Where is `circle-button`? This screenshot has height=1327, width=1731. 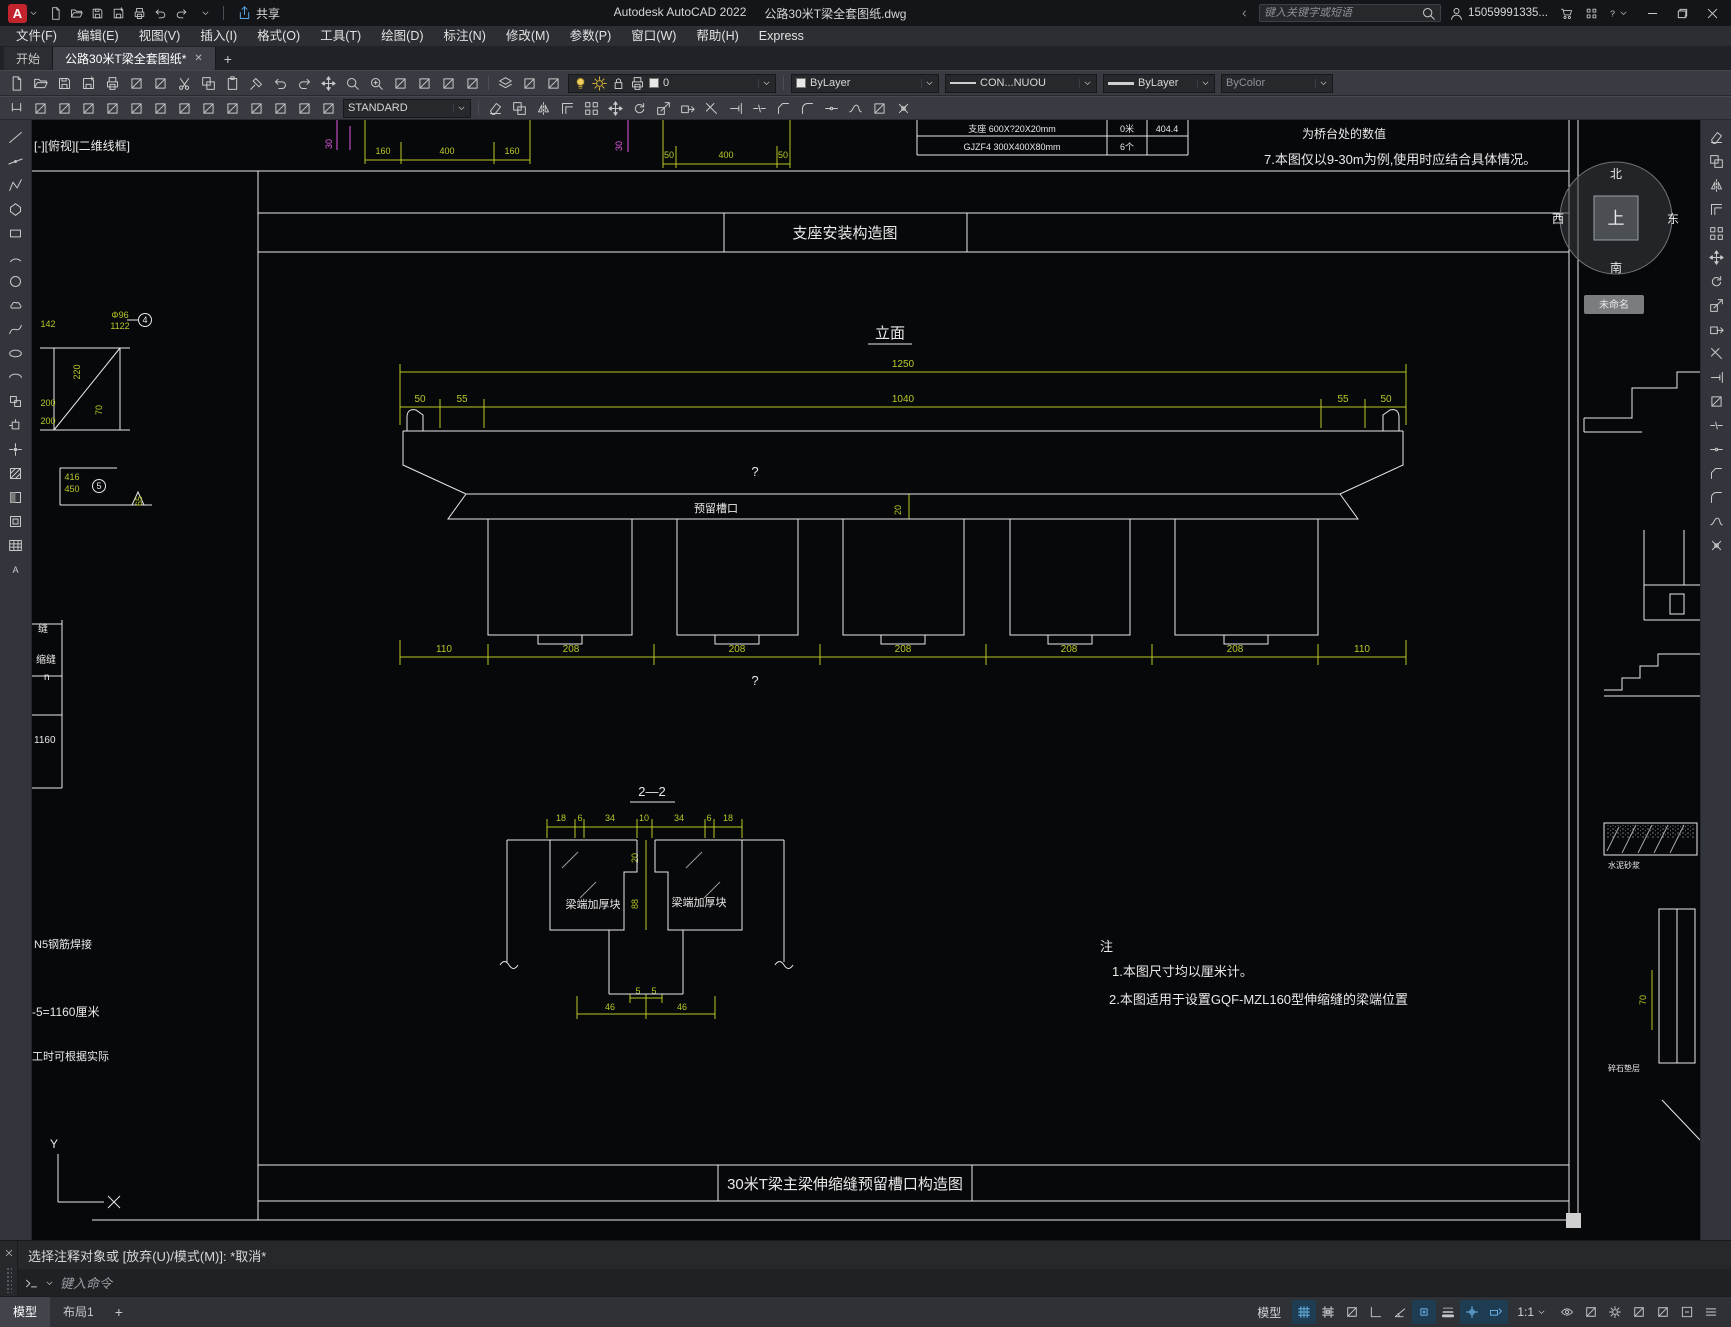 circle-button is located at coordinates (16, 281).